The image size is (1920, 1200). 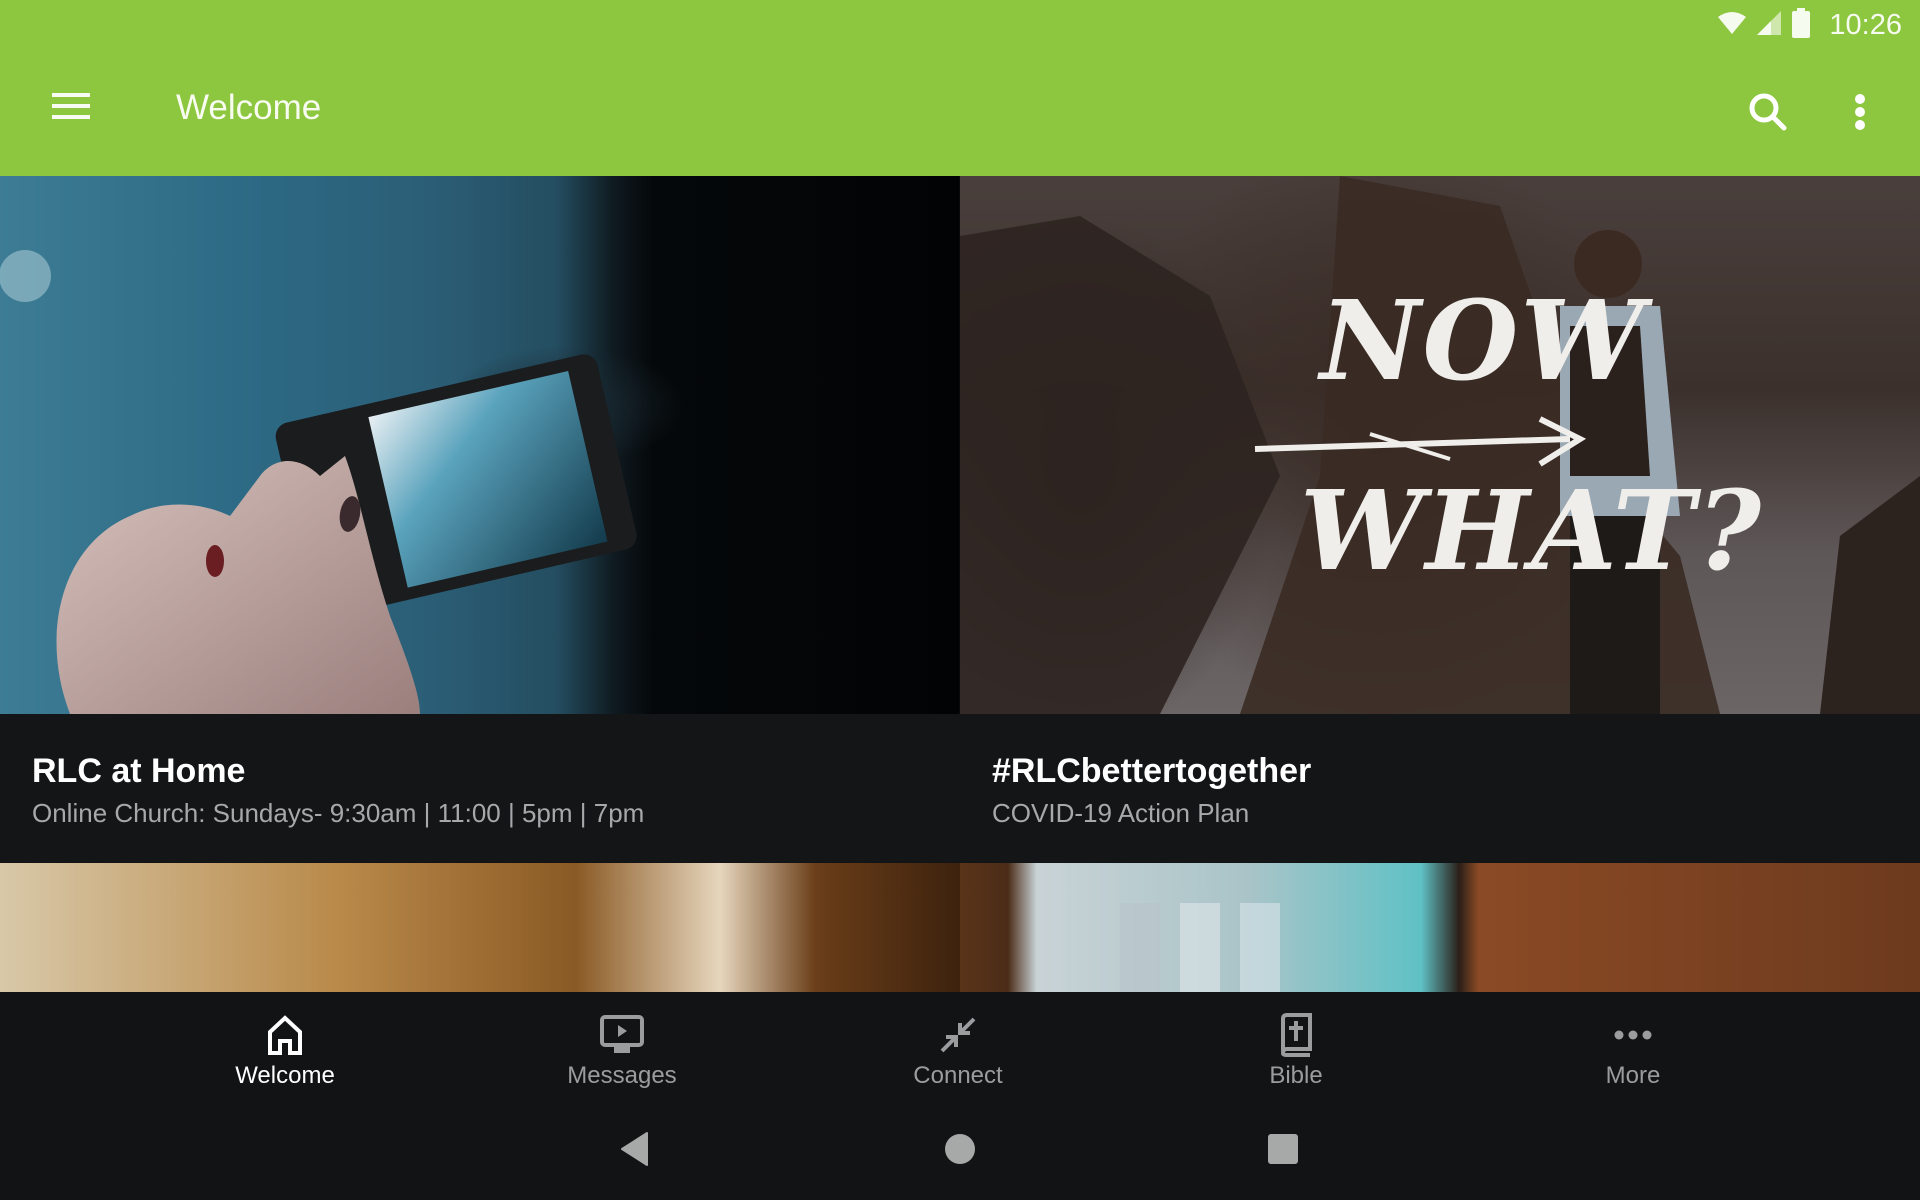 I want to click on status-time: 10:26, so click(x=1865, y=24).